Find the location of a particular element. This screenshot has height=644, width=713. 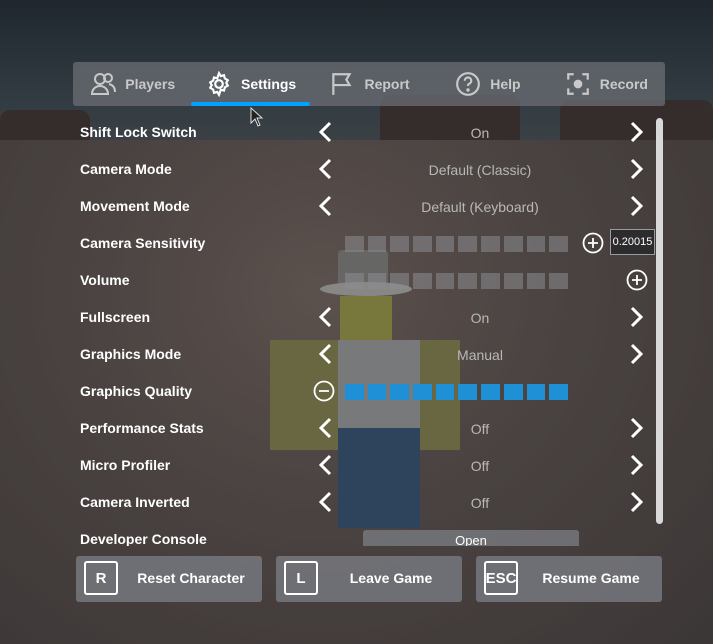

camera-sensitivity-input: 0.20015 is located at coordinates (632, 242).